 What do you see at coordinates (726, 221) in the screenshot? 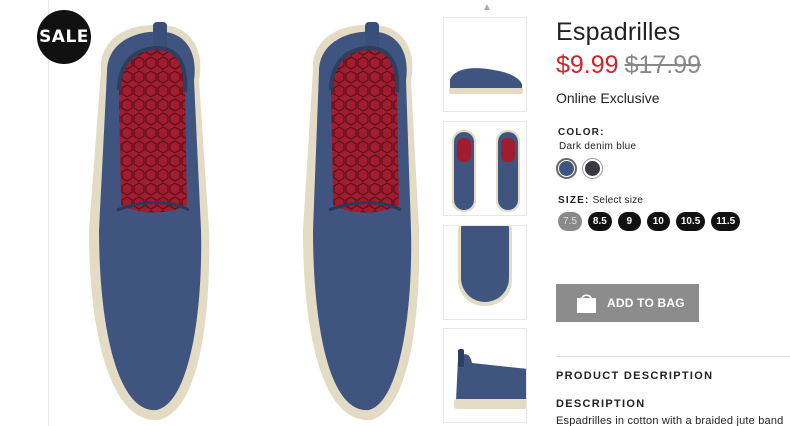
I see `size-option-11-5: 11.5` at bounding box center [726, 221].